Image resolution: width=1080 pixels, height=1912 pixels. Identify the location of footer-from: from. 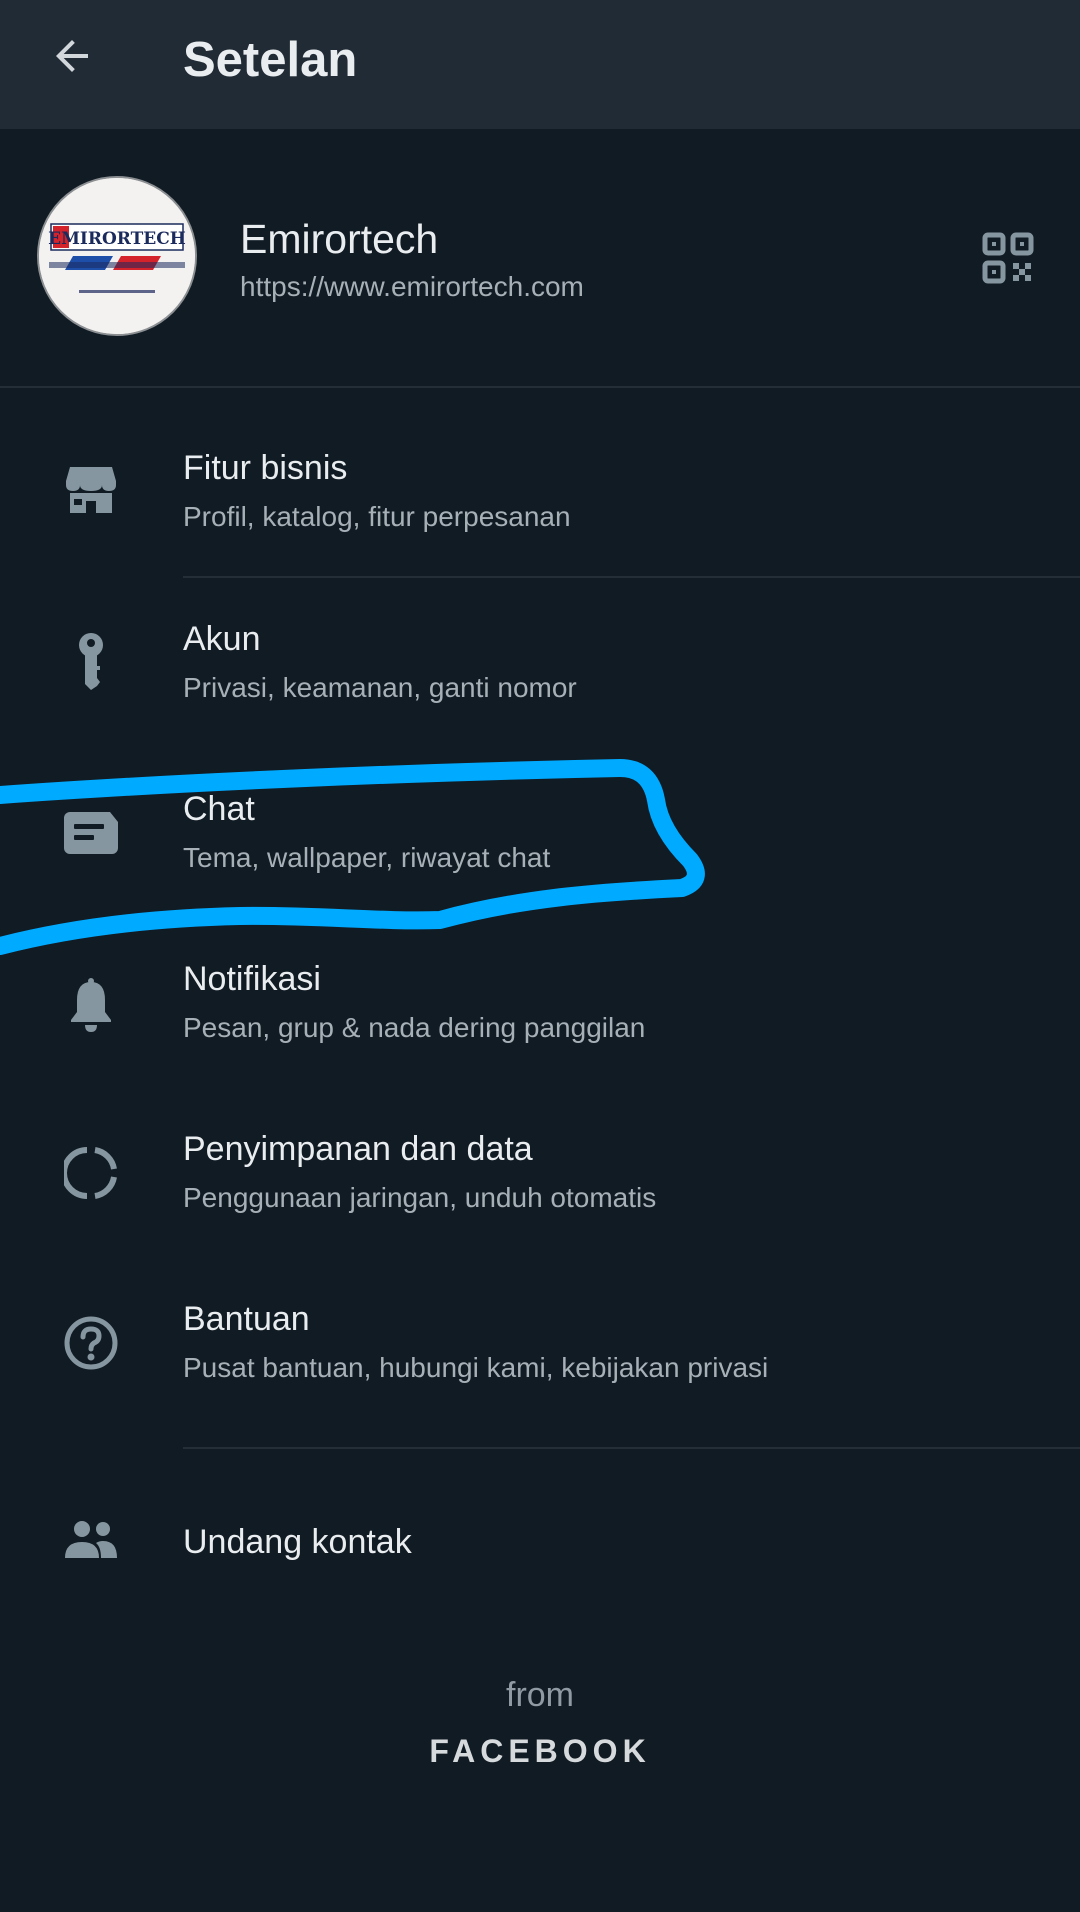
(540, 1695).